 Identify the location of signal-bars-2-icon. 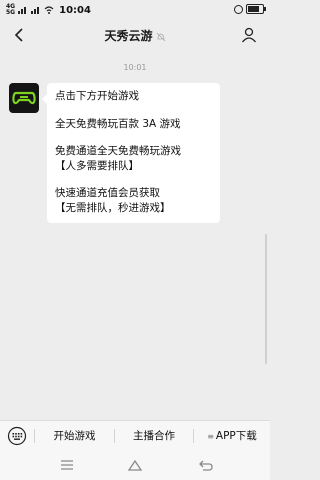
(35, 10).